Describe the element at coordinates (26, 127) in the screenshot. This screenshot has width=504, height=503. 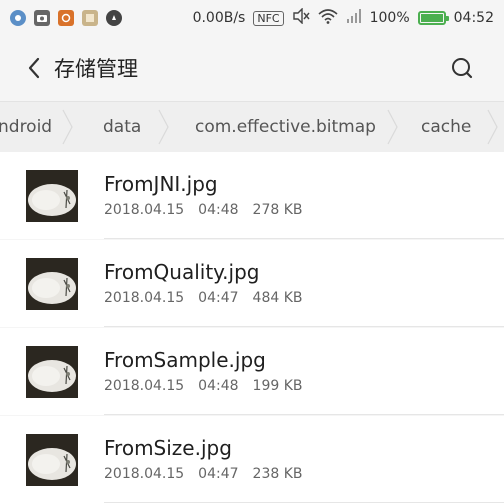
I see `breadcrumb-item-android: ndroid` at that location.